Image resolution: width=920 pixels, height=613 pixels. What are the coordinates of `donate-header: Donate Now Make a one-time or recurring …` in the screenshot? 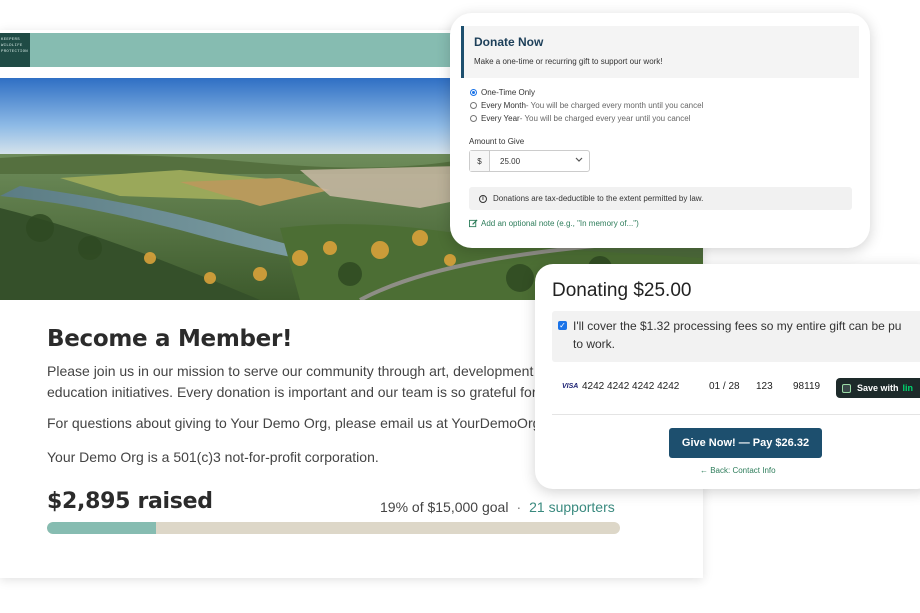 It's located at (660, 52).